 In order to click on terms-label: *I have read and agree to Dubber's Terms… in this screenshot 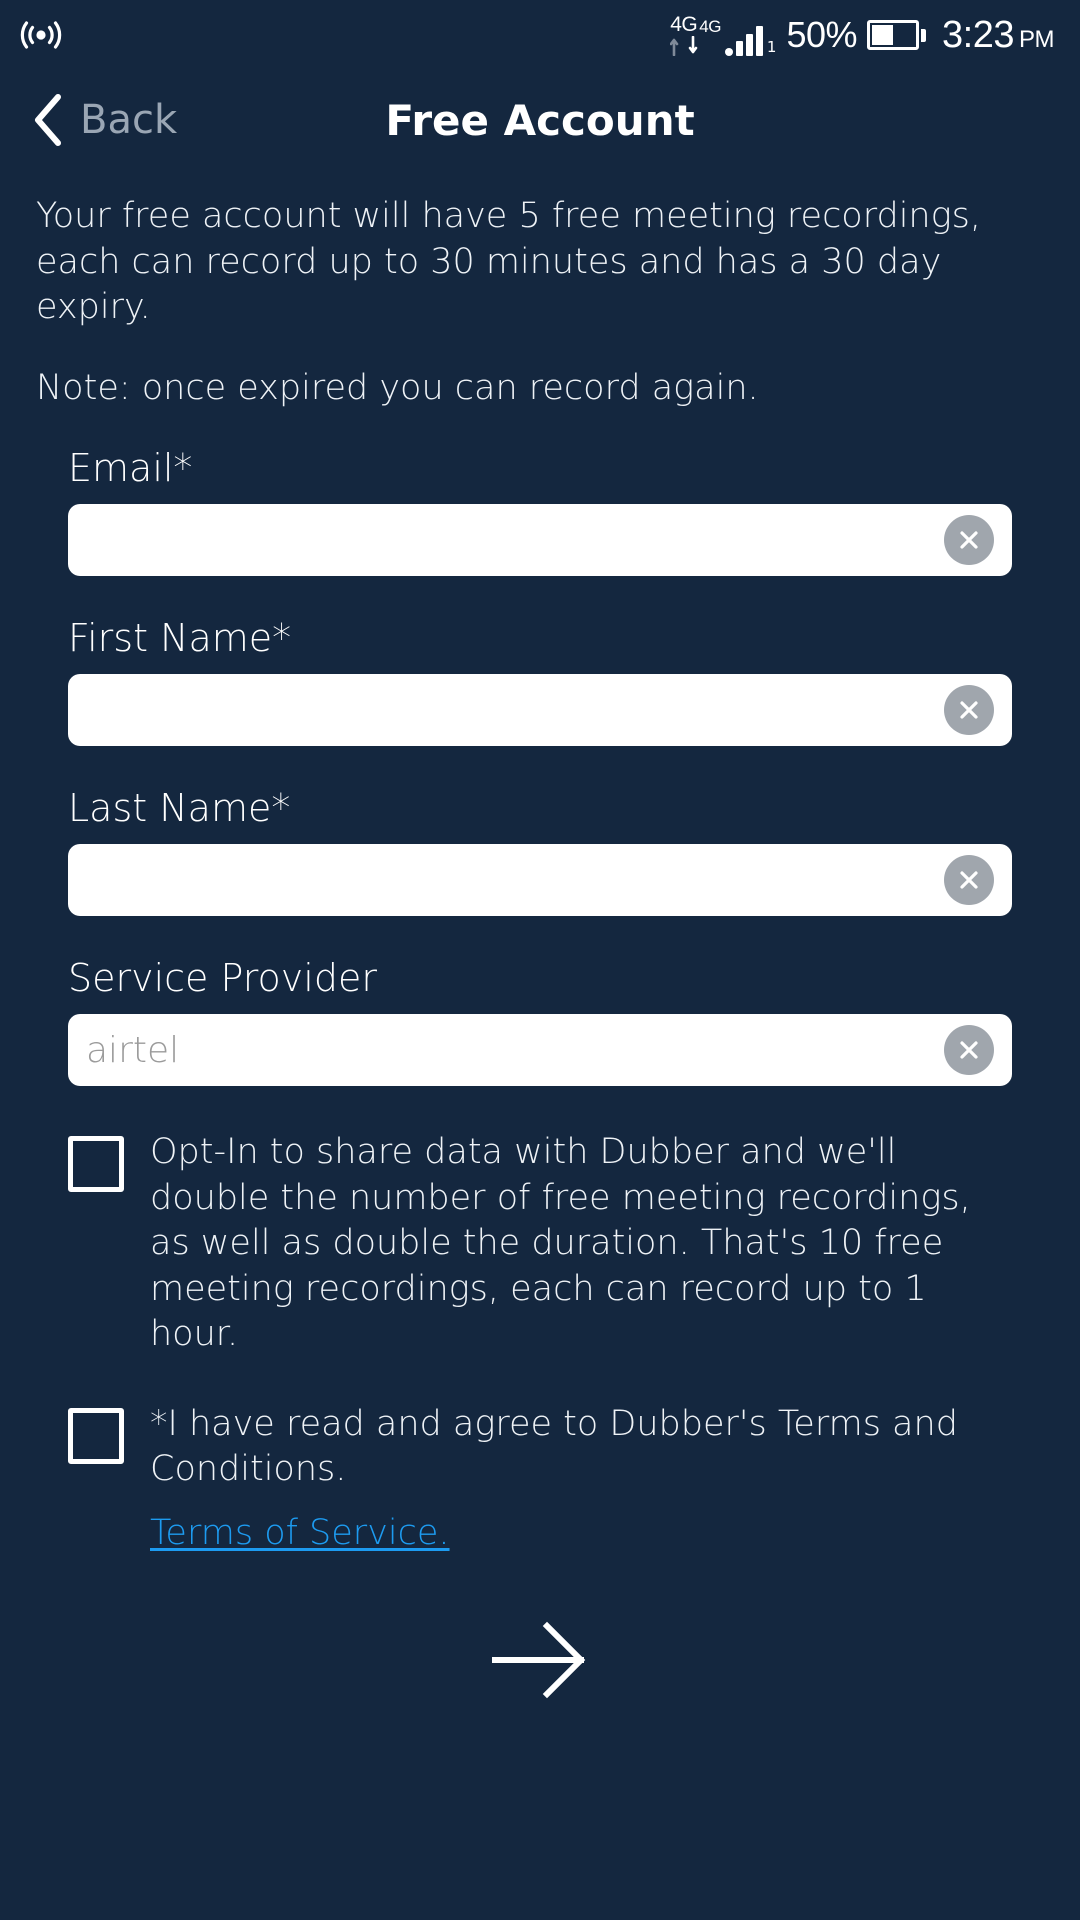, I will do `click(554, 1446)`.